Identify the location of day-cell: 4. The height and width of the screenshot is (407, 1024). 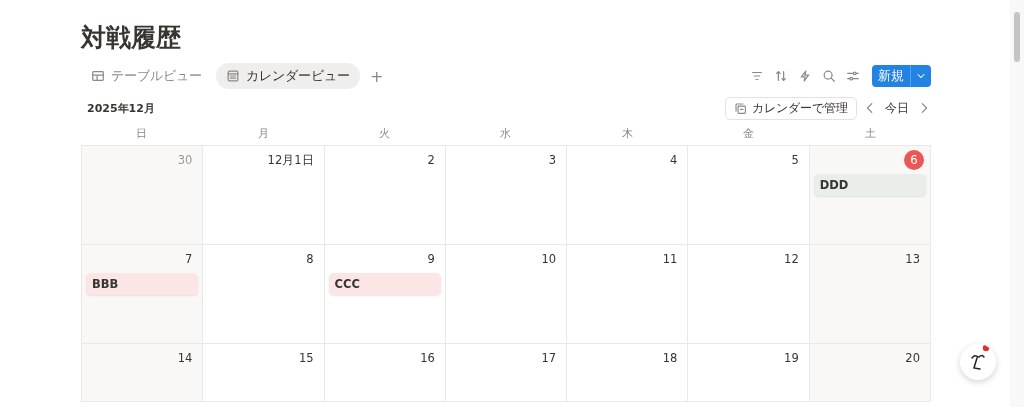
(628, 195).